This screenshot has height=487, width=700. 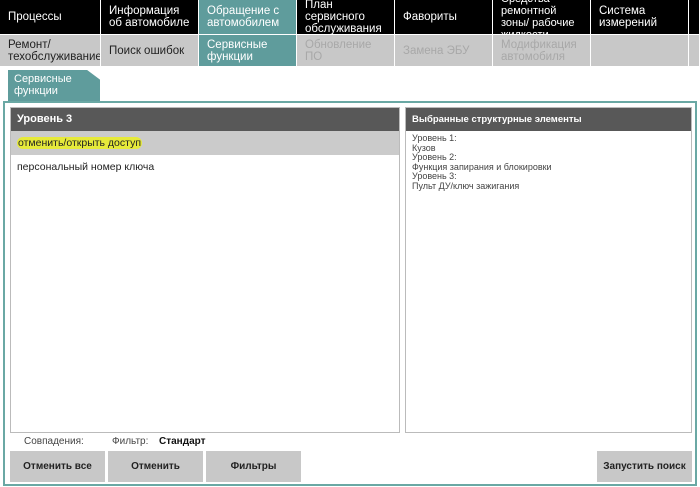 What do you see at coordinates (54, 441) in the screenshot?
I see `matches-label: Совпадения:` at bounding box center [54, 441].